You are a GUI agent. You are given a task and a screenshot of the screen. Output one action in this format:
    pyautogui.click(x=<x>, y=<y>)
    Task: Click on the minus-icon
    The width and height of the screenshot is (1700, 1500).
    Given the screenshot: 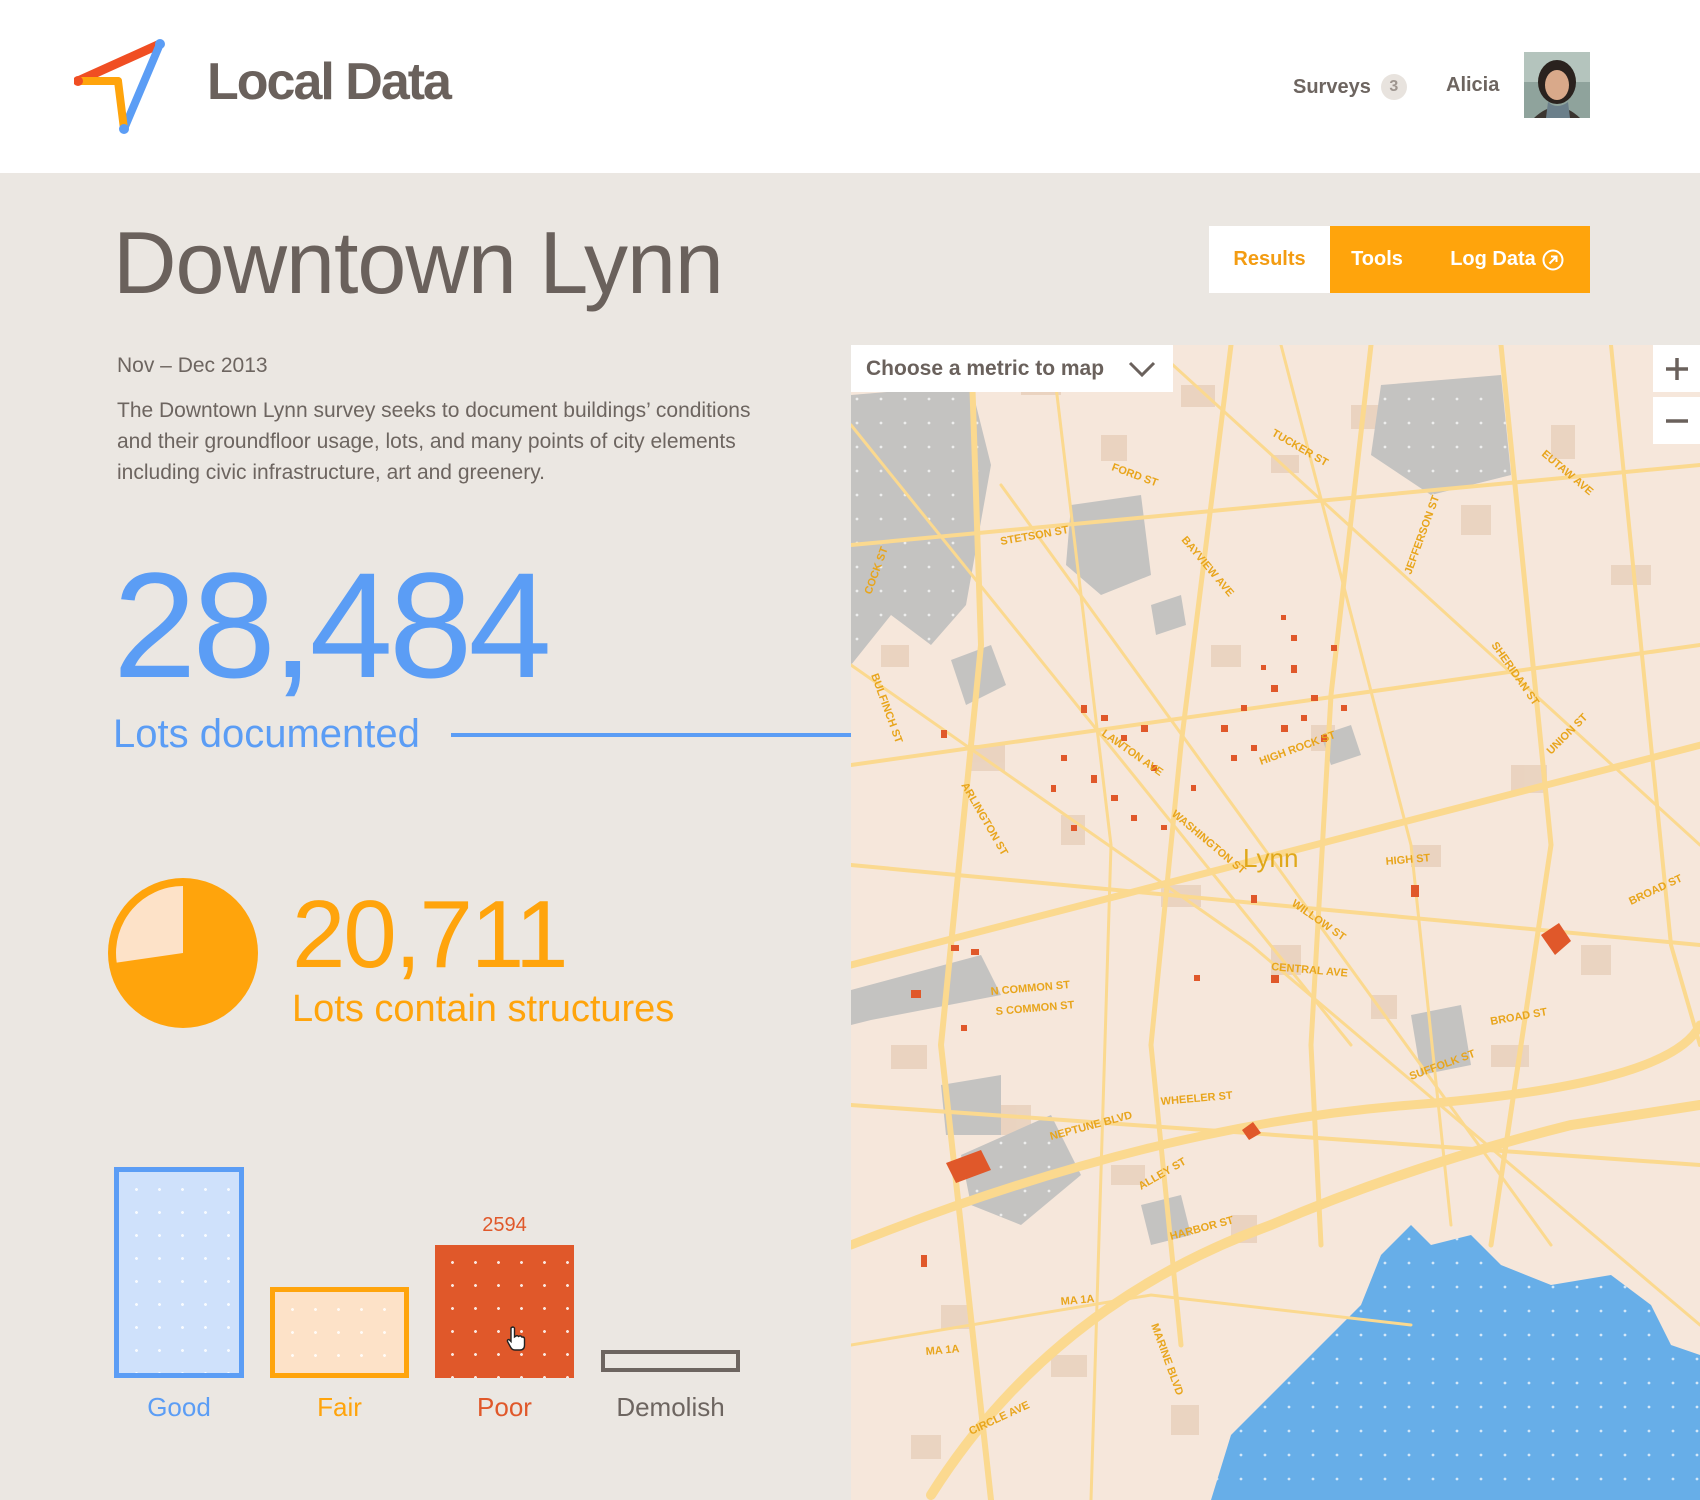 What is the action you would take?
    pyautogui.click(x=1676, y=420)
    